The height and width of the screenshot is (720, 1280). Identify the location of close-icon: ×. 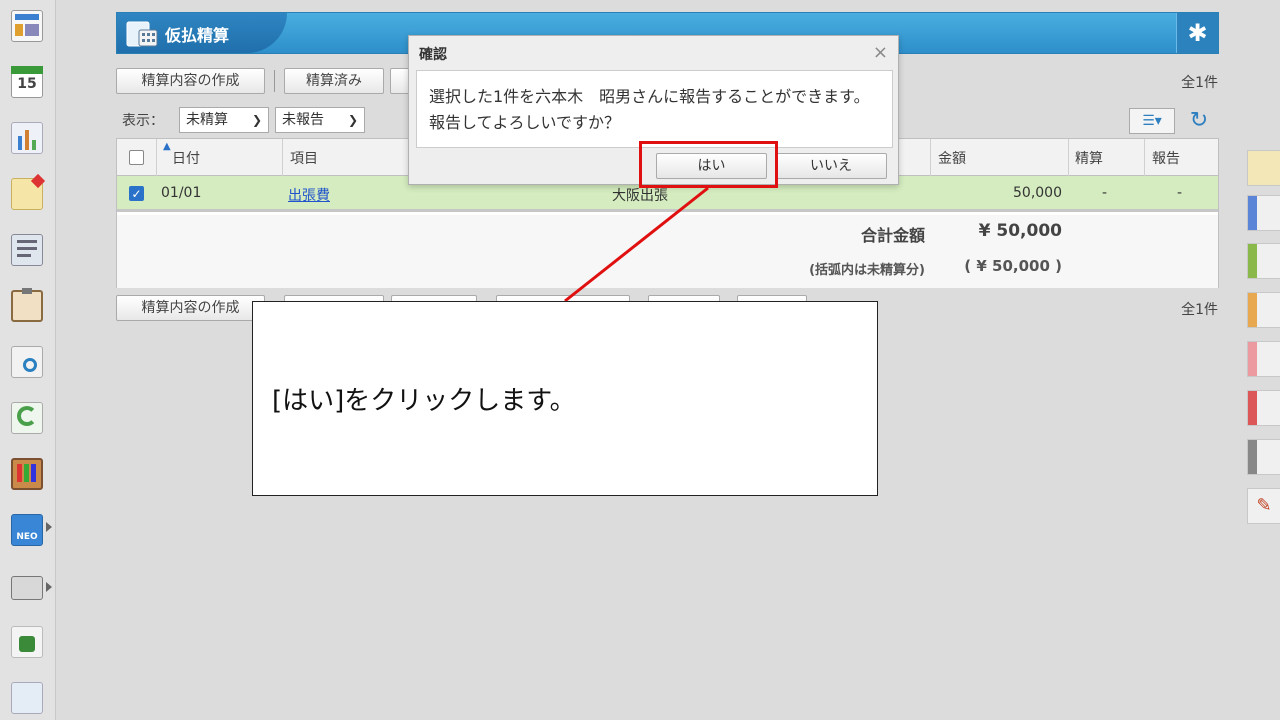
(880, 52).